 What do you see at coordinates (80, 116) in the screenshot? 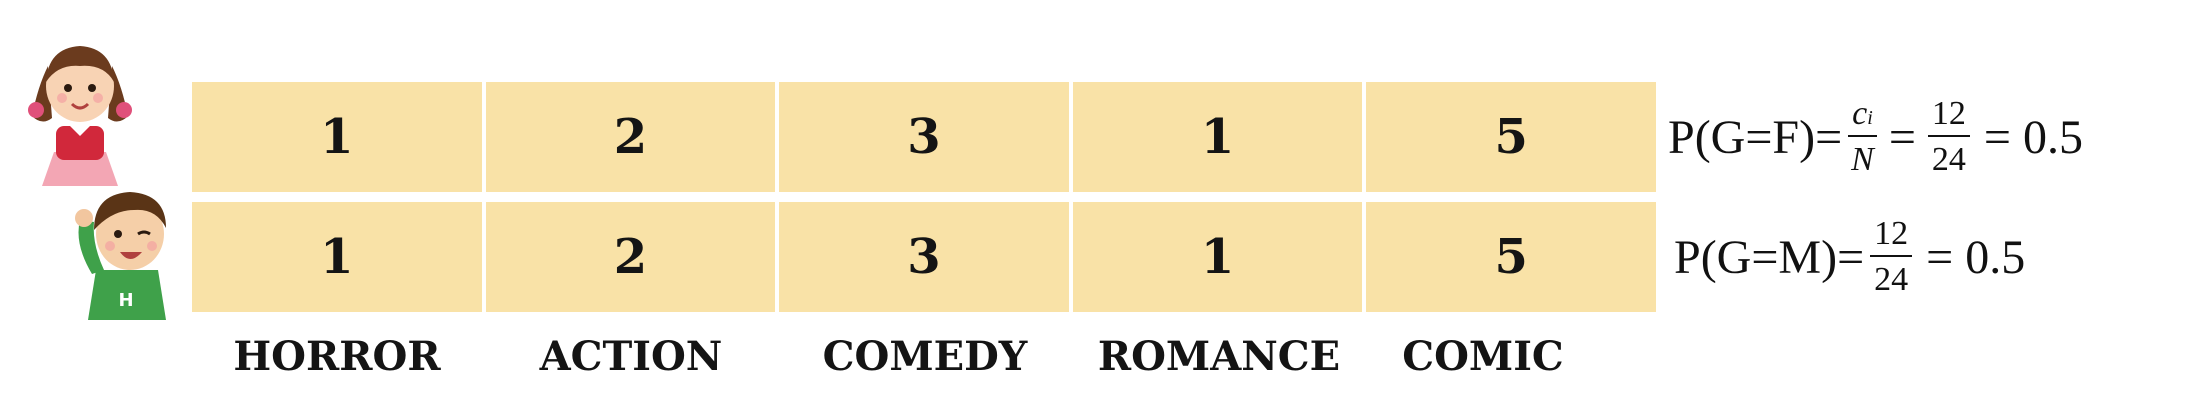
I see `girl-avatar-icon` at bounding box center [80, 116].